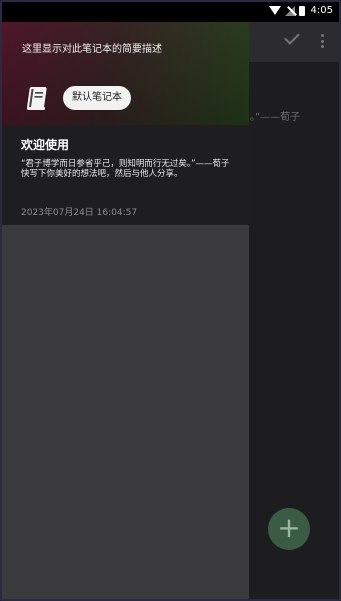  Describe the element at coordinates (125, 73) in the screenshot. I see `drawer-header: 这里显示对此笔记本的简要描述 默认笔记本` at that location.